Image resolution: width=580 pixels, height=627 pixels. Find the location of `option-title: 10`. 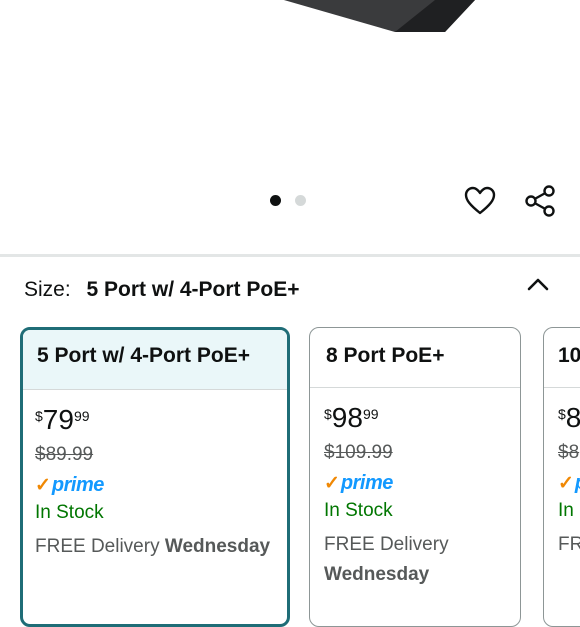

option-title: 10 is located at coordinates (562, 358).